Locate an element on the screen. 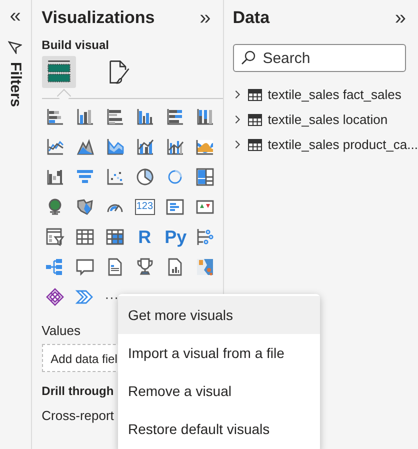 The width and height of the screenshot is (418, 449). values-label: Values is located at coordinates (61, 330).